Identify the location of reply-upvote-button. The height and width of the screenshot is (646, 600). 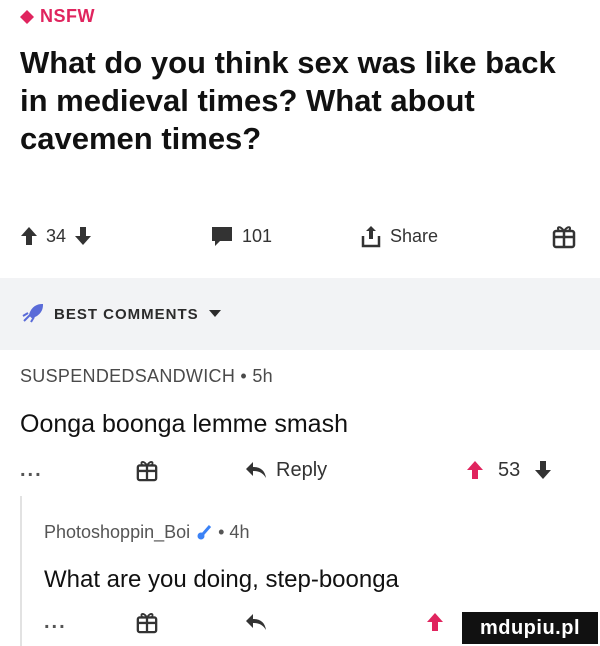
(435, 622).